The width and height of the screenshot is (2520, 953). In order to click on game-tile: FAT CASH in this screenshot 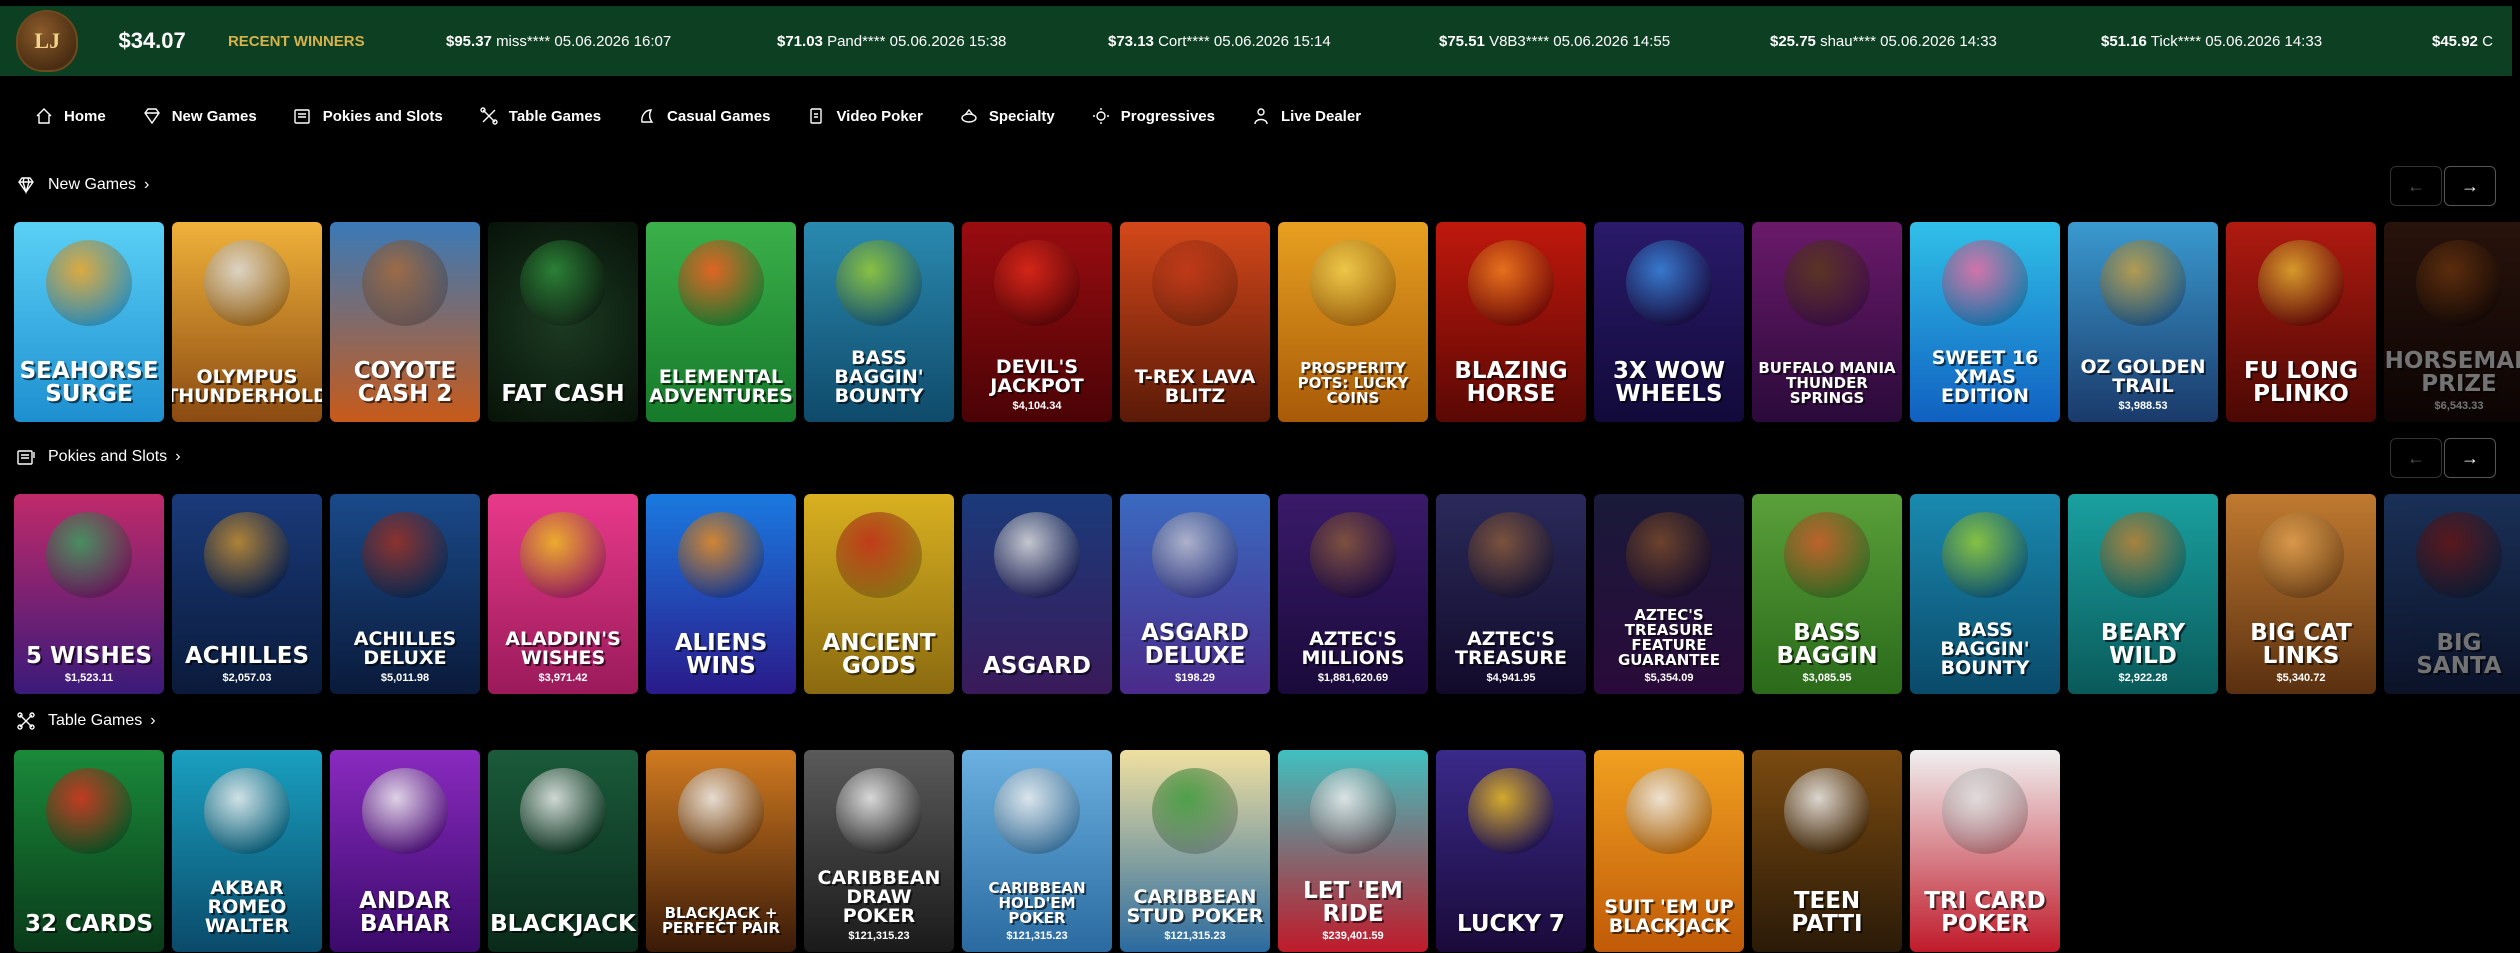, I will do `click(563, 322)`.